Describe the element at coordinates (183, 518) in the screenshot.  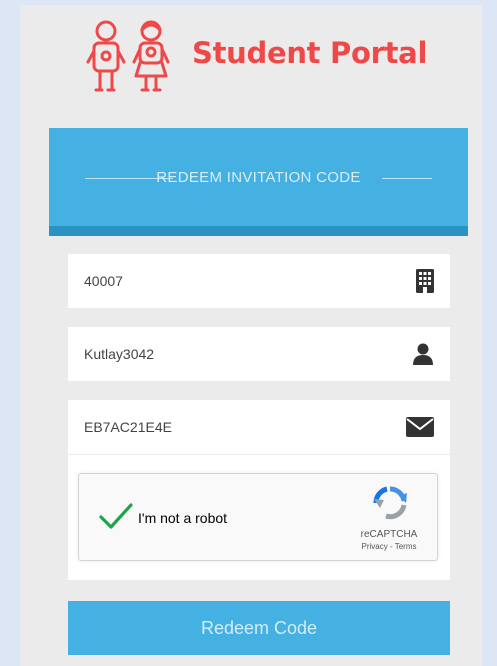
I see `captcha-label: I'm not a robot` at that location.